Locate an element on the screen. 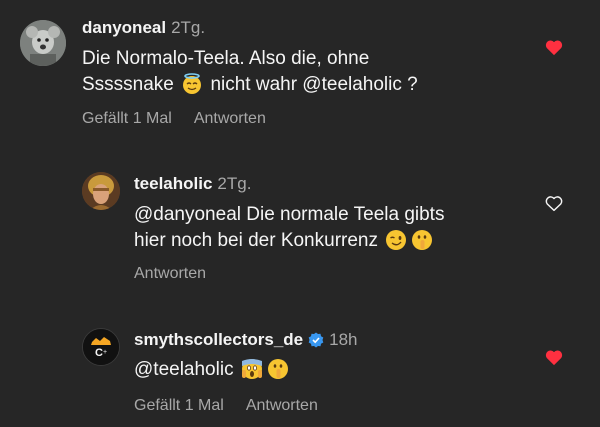 This screenshot has width=600, height=427. comment-line: @teelaholic is located at coordinates (212, 372).